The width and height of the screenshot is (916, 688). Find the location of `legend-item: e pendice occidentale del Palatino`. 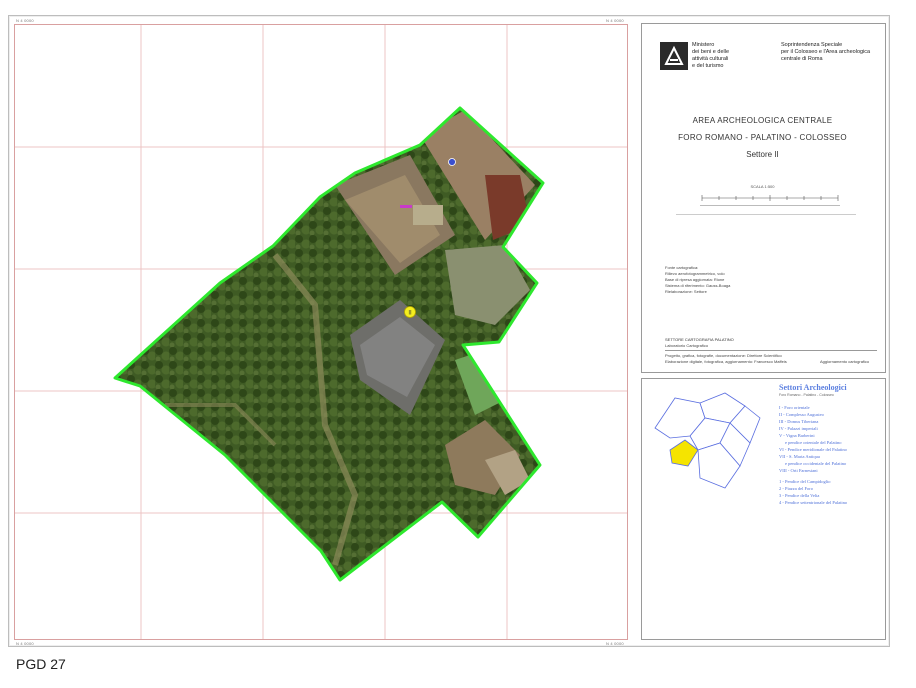

legend-item: e pendice occidentale del Palatino is located at coordinates (816, 463).